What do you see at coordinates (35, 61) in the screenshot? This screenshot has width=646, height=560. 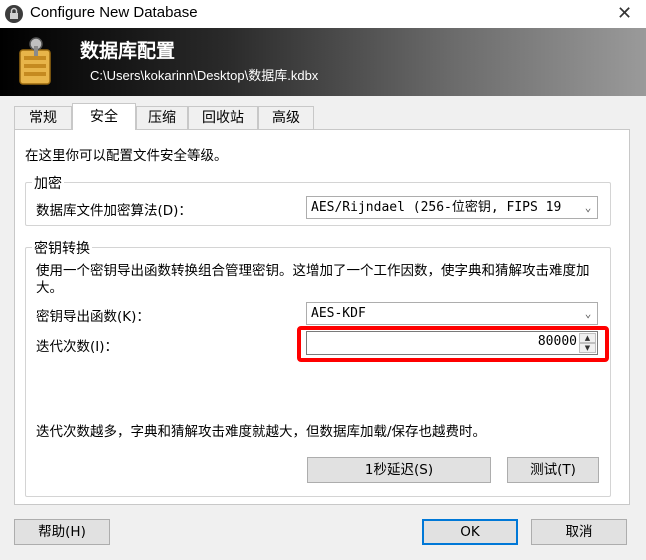 I see `database-config-icon` at bounding box center [35, 61].